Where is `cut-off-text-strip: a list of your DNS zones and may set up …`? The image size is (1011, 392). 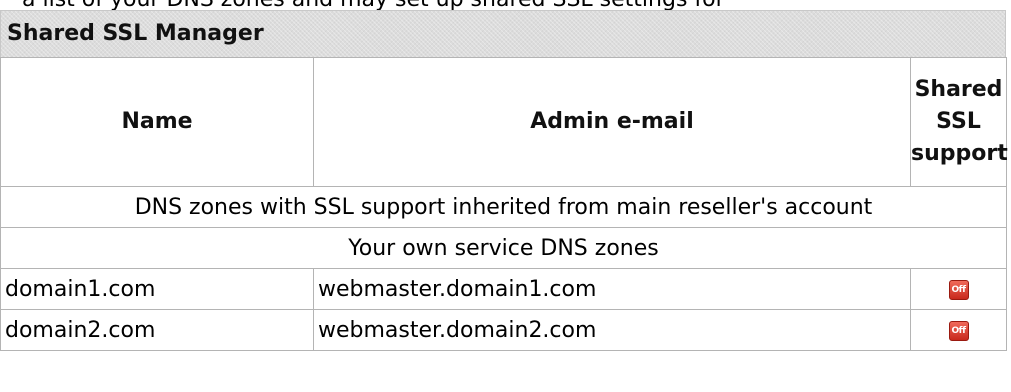 cut-off-text-strip: a list of your DNS zones and may set up … is located at coordinates (505, 5).